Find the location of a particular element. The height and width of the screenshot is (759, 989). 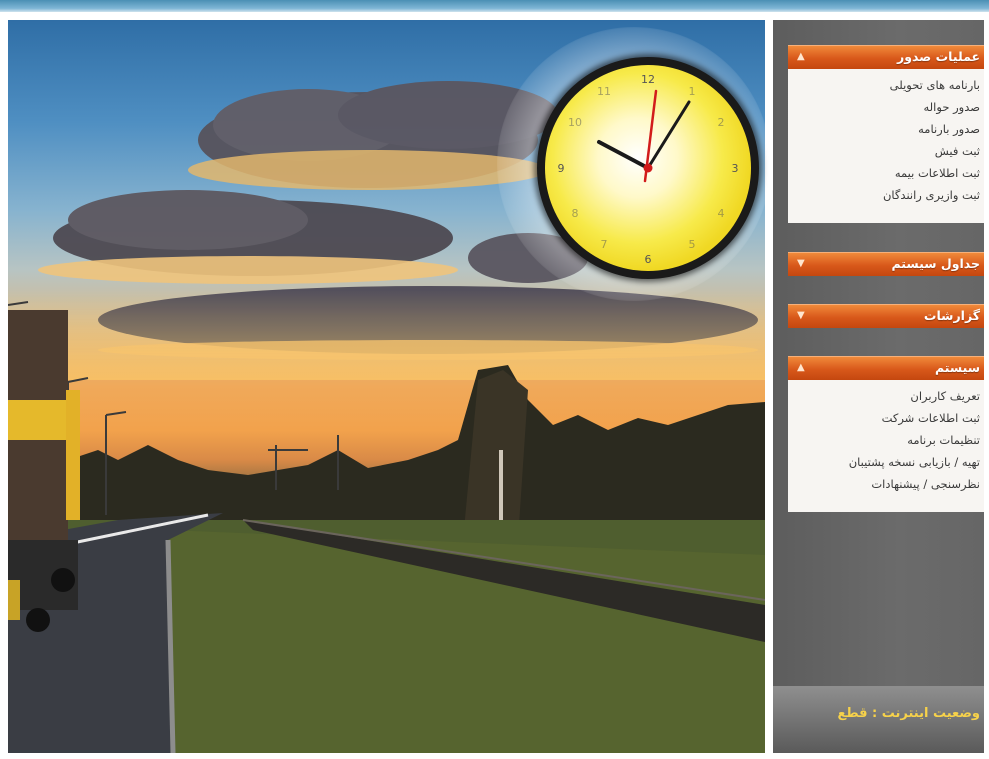

clock-numeral-4: 4 is located at coordinates (721, 213).